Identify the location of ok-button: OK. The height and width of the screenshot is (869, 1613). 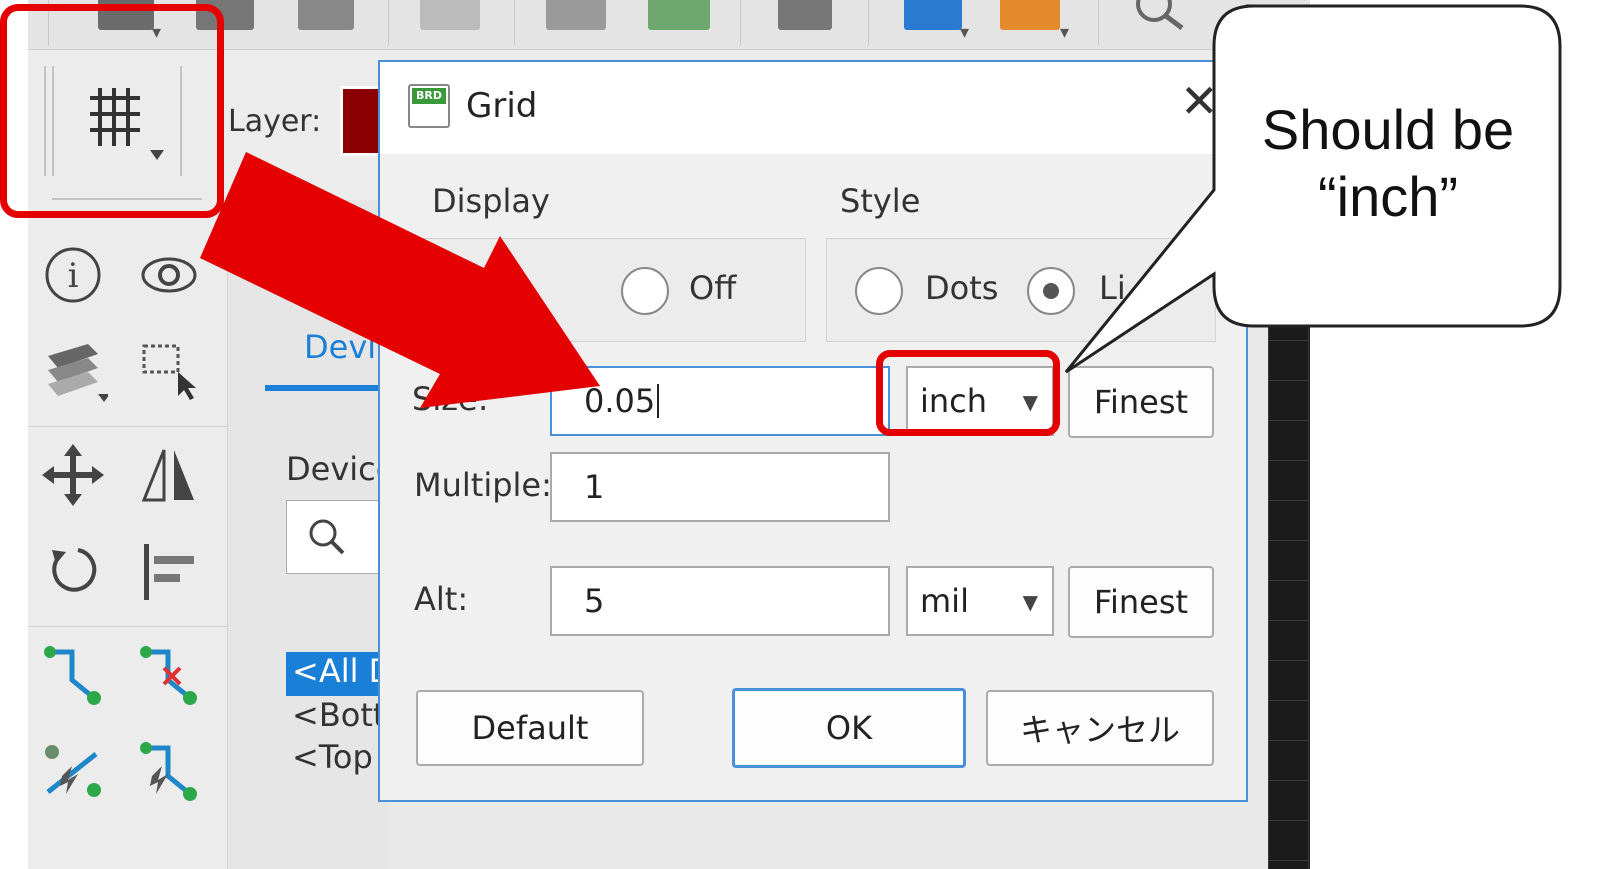
(849, 728).